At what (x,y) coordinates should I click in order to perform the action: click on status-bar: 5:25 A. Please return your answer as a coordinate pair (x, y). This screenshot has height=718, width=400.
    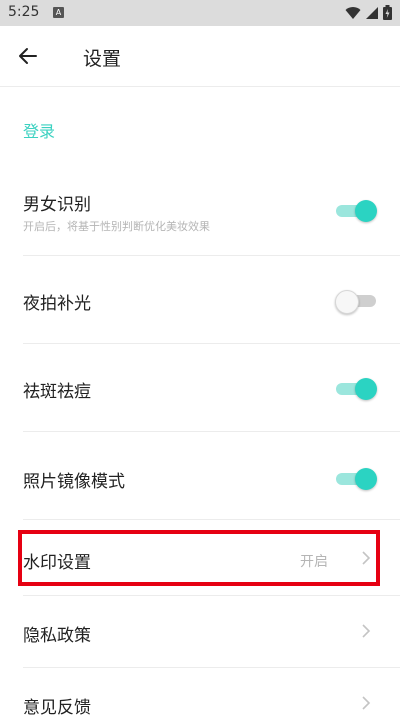
    Looking at the image, I should click on (200, 13).